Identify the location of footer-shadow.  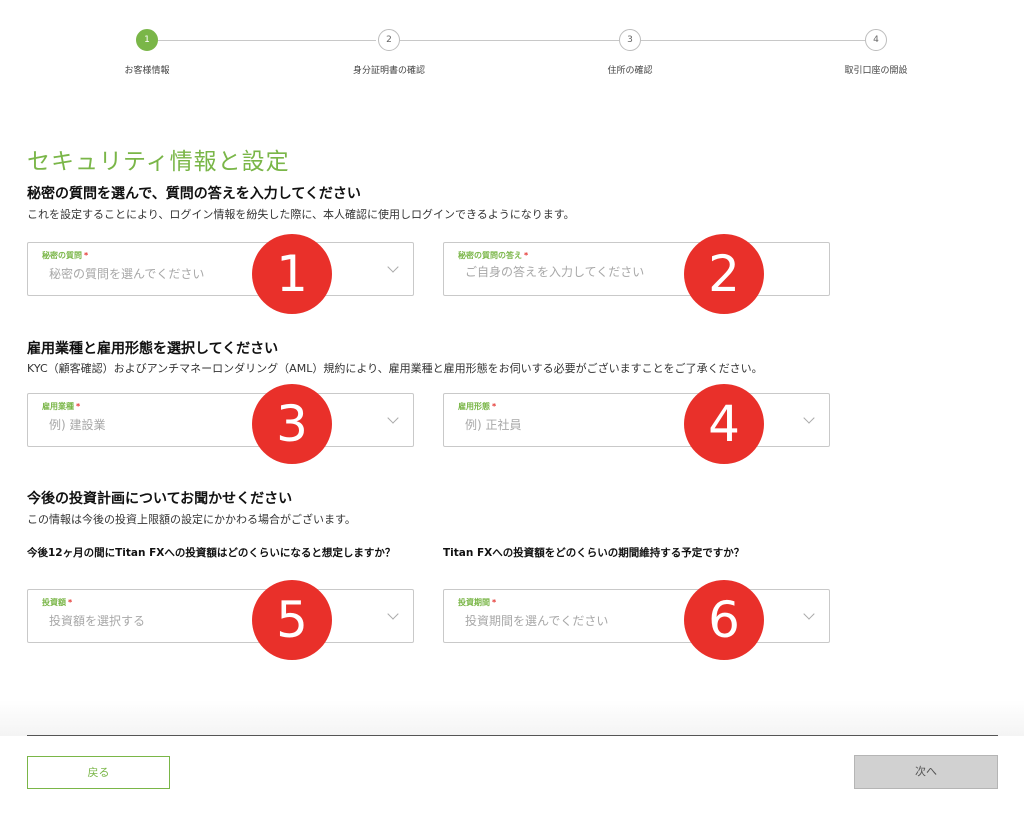
(512, 718).